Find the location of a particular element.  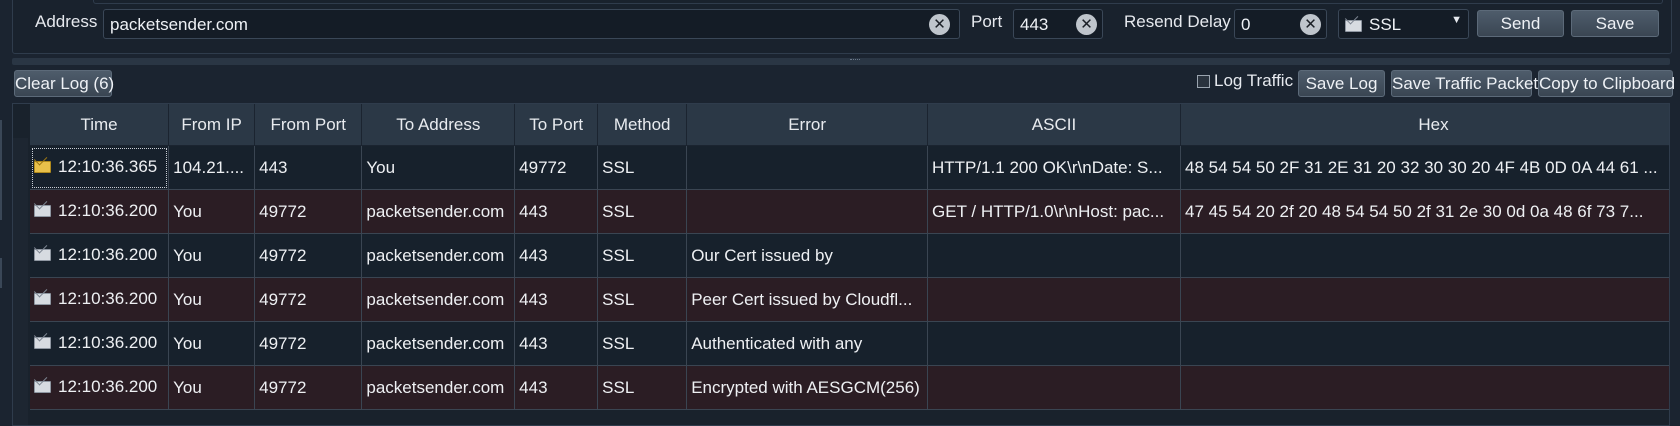

cell-to-address: You is located at coordinates (438, 167).